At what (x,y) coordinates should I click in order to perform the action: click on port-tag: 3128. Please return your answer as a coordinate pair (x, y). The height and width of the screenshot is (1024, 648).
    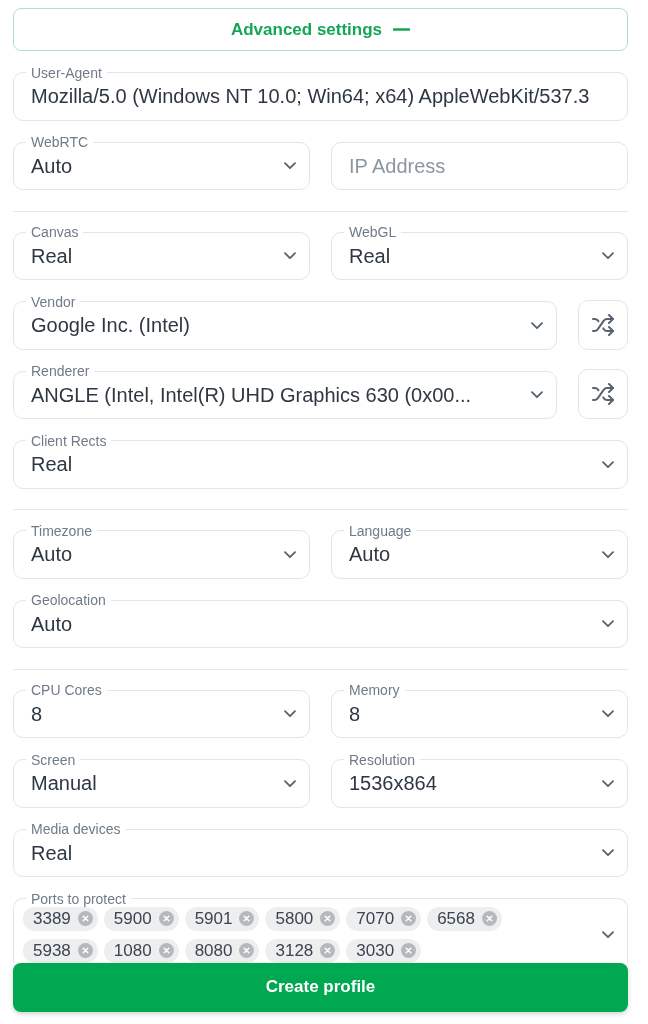
    Looking at the image, I should click on (303, 950).